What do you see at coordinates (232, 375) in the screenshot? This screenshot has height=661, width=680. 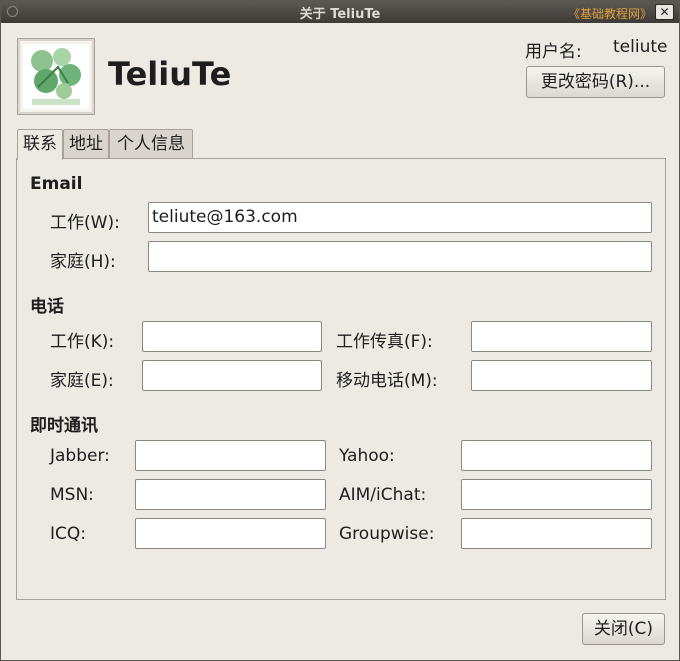 I see `home-phone-field` at bounding box center [232, 375].